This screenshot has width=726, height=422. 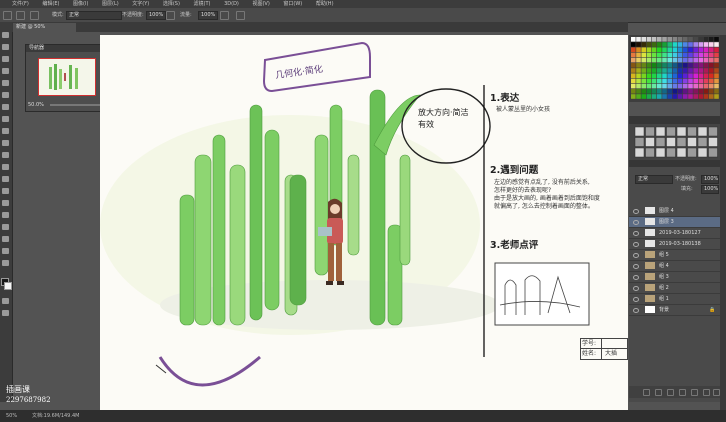 What do you see at coordinates (675, 299) in the screenshot?
I see `layer-group-row: 组 1` at bounding box center [675, 299].